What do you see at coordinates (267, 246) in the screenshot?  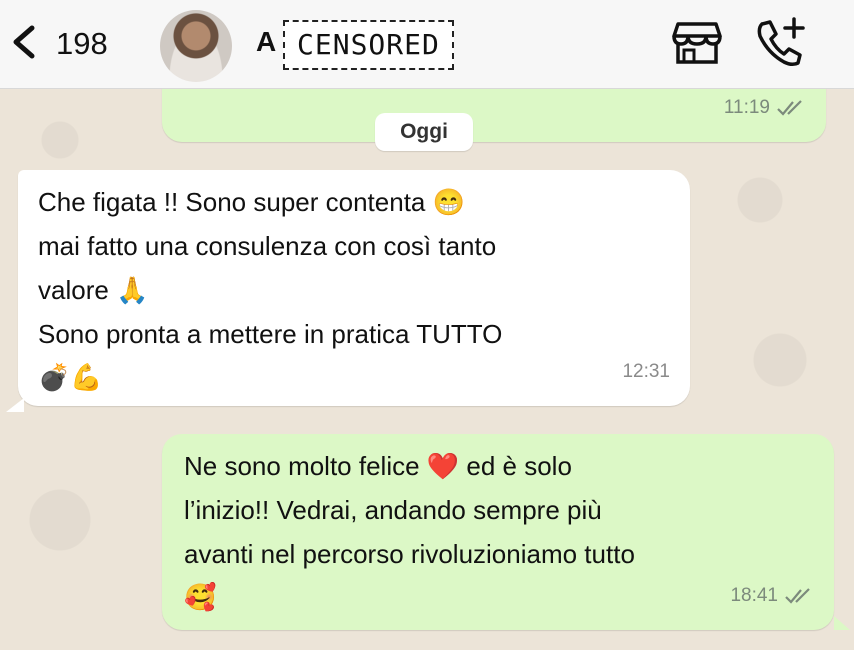 I see `message-line: mai fatto una consulenza con così tanto` at bounding box center [267, 246].